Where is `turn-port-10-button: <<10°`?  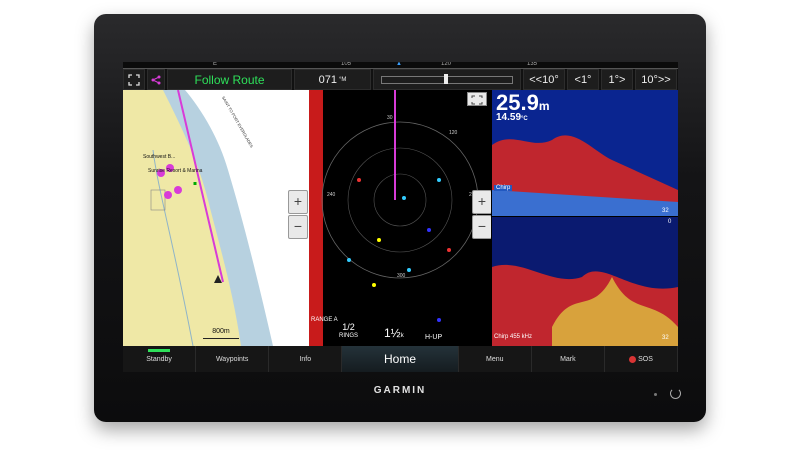 turn-port-10-button: <<10° is located at coordinates (544, 79).